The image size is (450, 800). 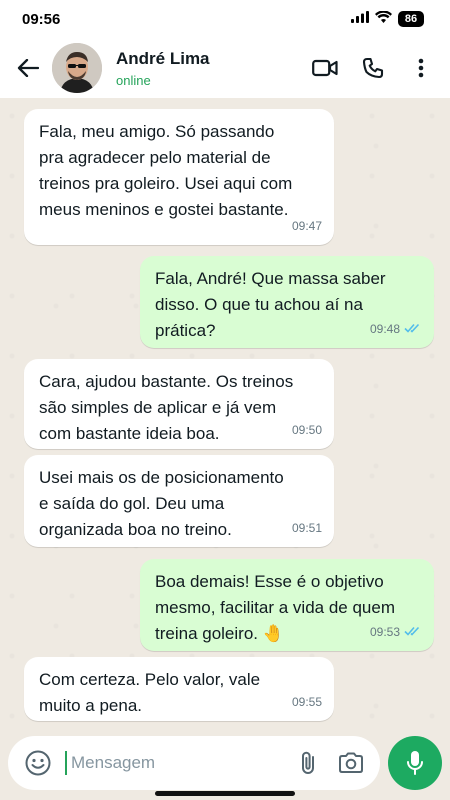 What do you see at coordinates (133, 80) in the screenshot?
I see `contact-status: online` at bounding box center [133, 80].